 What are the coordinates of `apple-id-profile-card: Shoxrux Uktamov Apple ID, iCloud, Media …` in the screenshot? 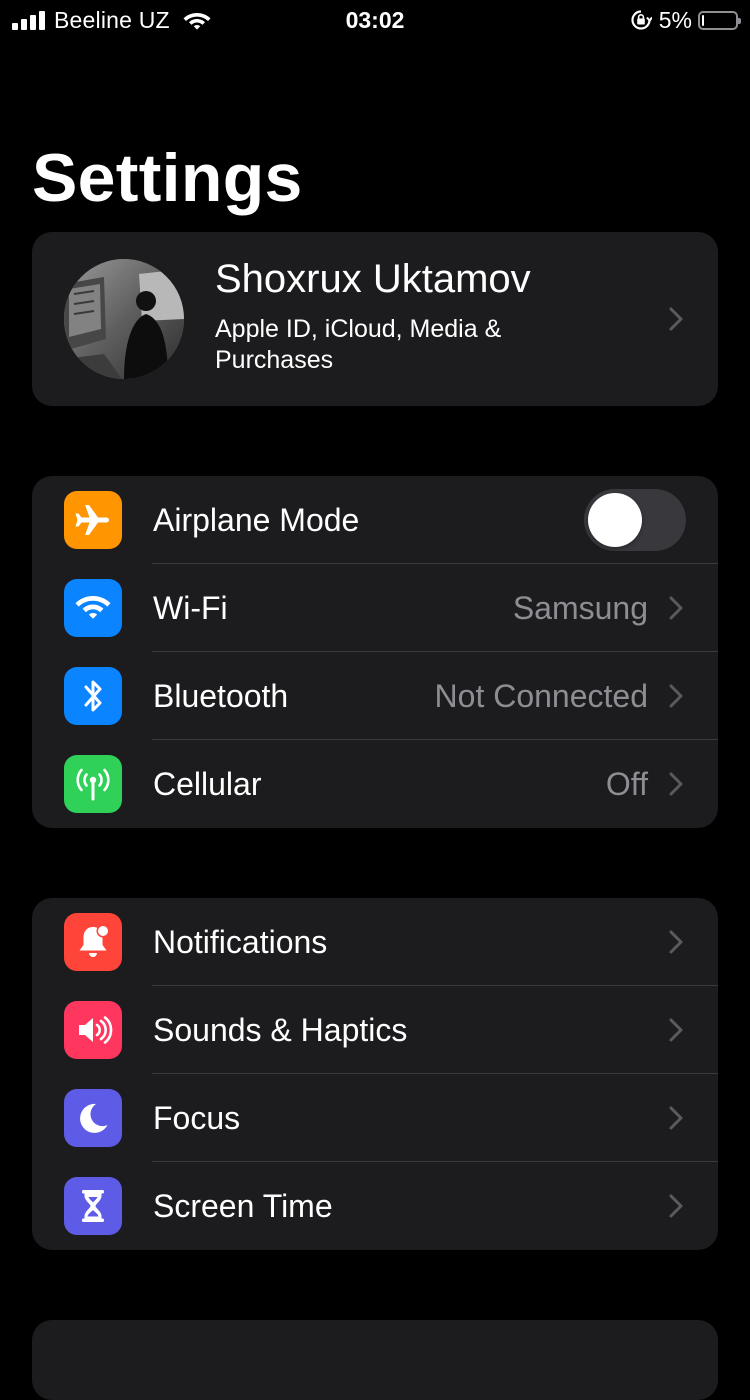 It's located at (375, 319).